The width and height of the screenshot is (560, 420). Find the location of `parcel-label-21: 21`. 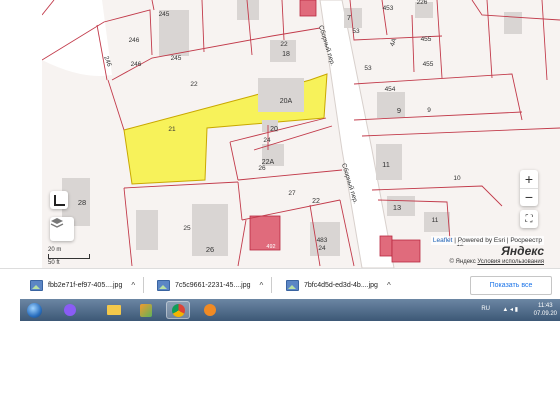

parcel-label-21: 21 is located at coordinates (172, 129).